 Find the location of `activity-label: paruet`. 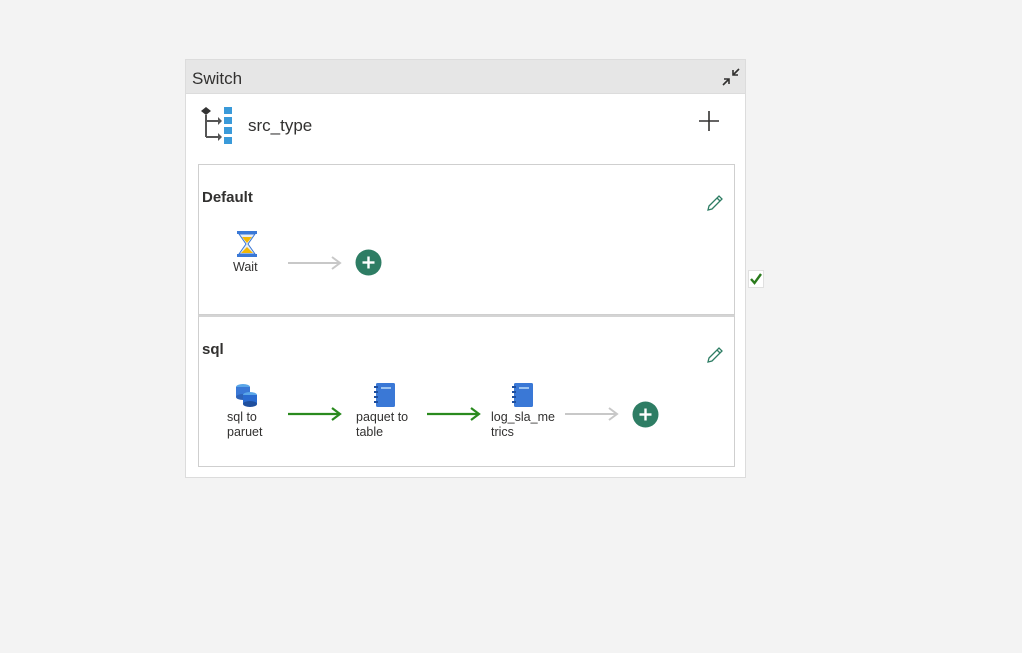

activity-label: paruet is located at coordinates (245, 432).